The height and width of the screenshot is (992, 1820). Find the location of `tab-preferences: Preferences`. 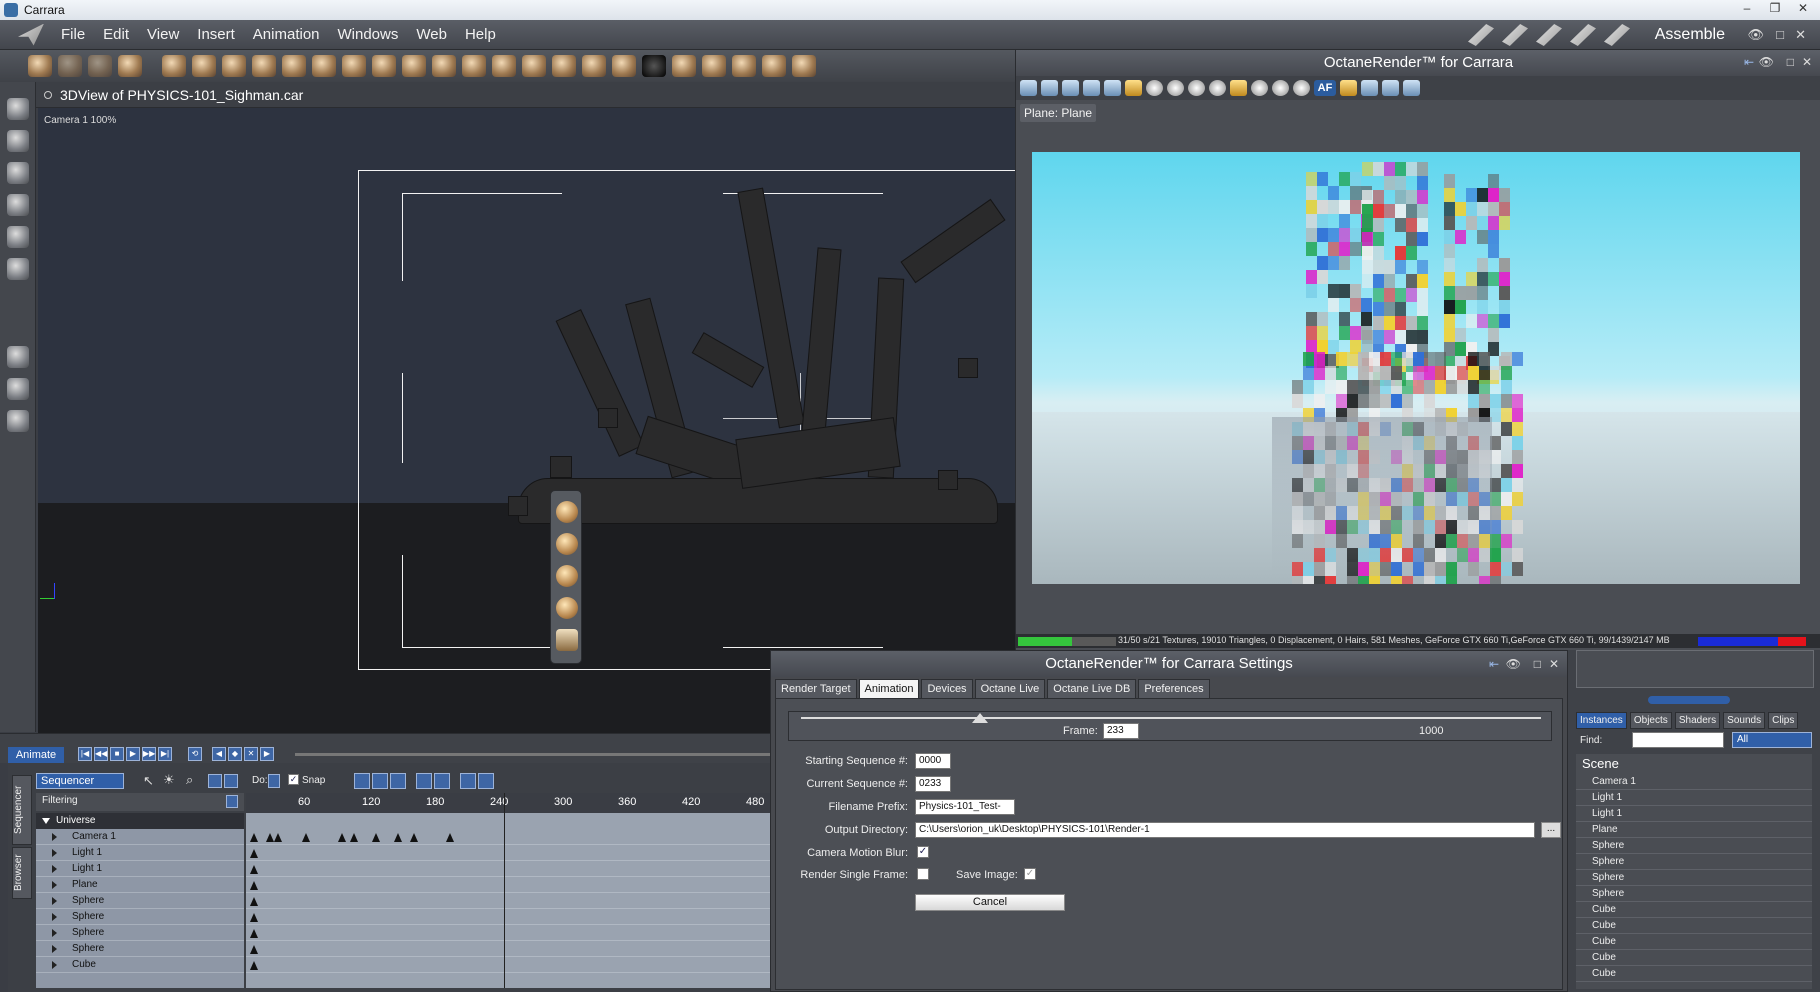

tab-preferences: Preferences is located at coordinates (1174, 689).